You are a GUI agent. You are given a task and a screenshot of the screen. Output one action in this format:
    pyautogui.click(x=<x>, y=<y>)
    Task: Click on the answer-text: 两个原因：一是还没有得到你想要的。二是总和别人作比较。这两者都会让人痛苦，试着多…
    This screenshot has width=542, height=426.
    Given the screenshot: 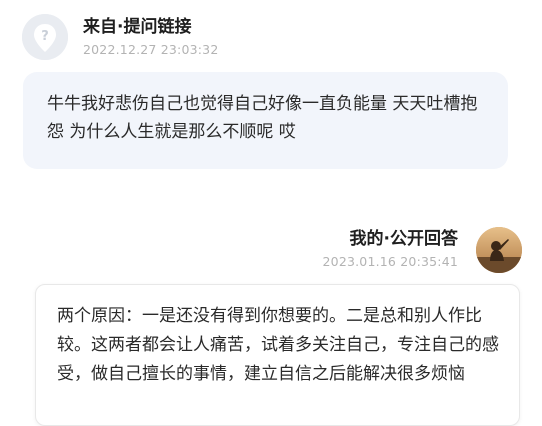 What is the action you would take?
    pyautogui.click(x=278, y=345)
    